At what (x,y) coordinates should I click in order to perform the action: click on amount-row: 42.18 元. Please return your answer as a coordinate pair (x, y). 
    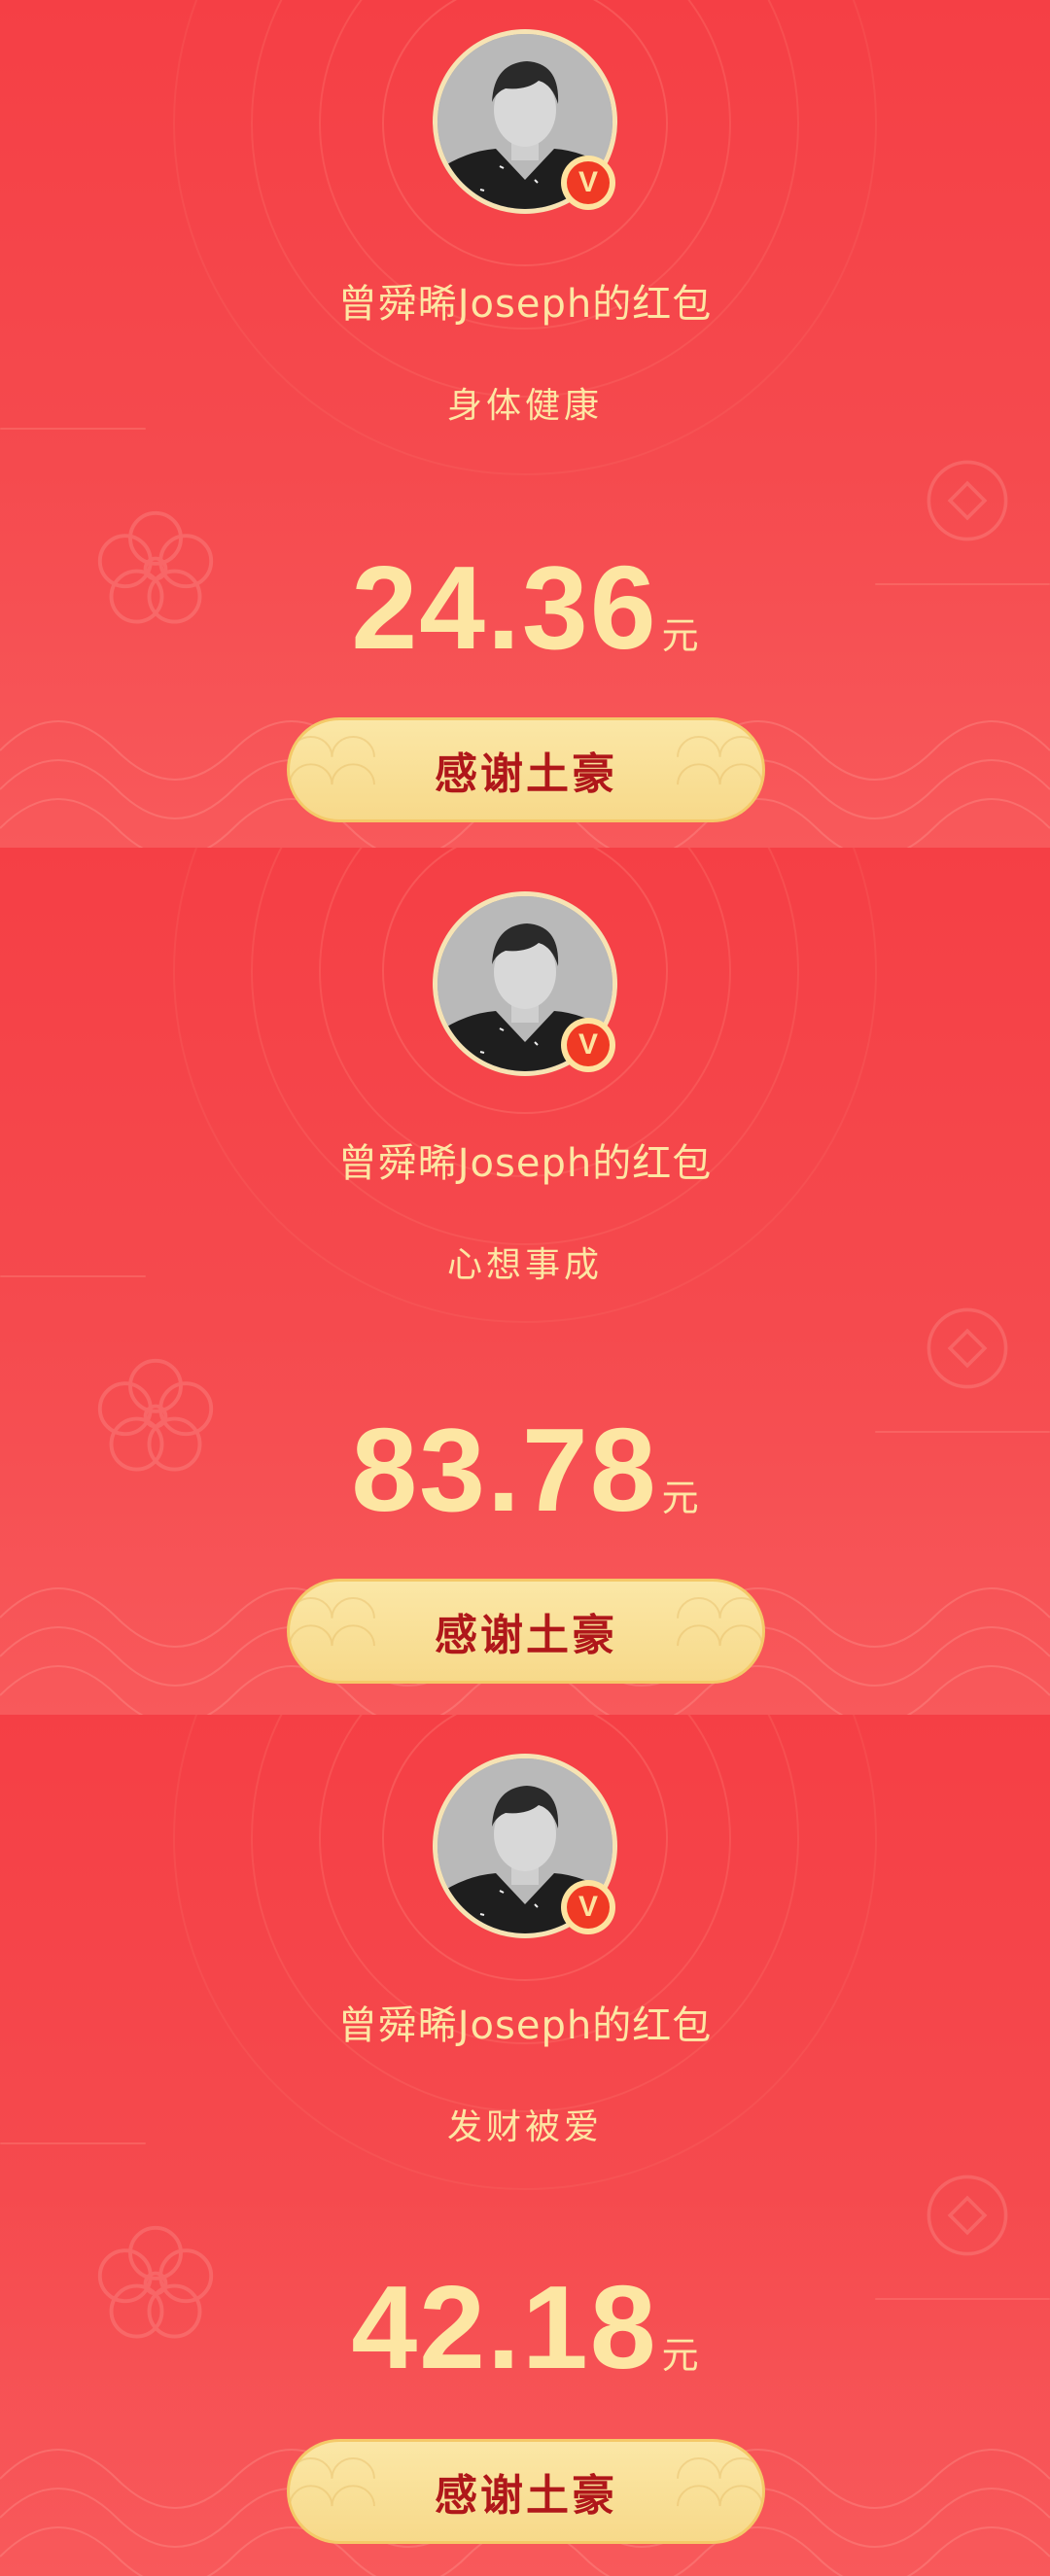
    Looking at the image, I should click on (525, 2327).